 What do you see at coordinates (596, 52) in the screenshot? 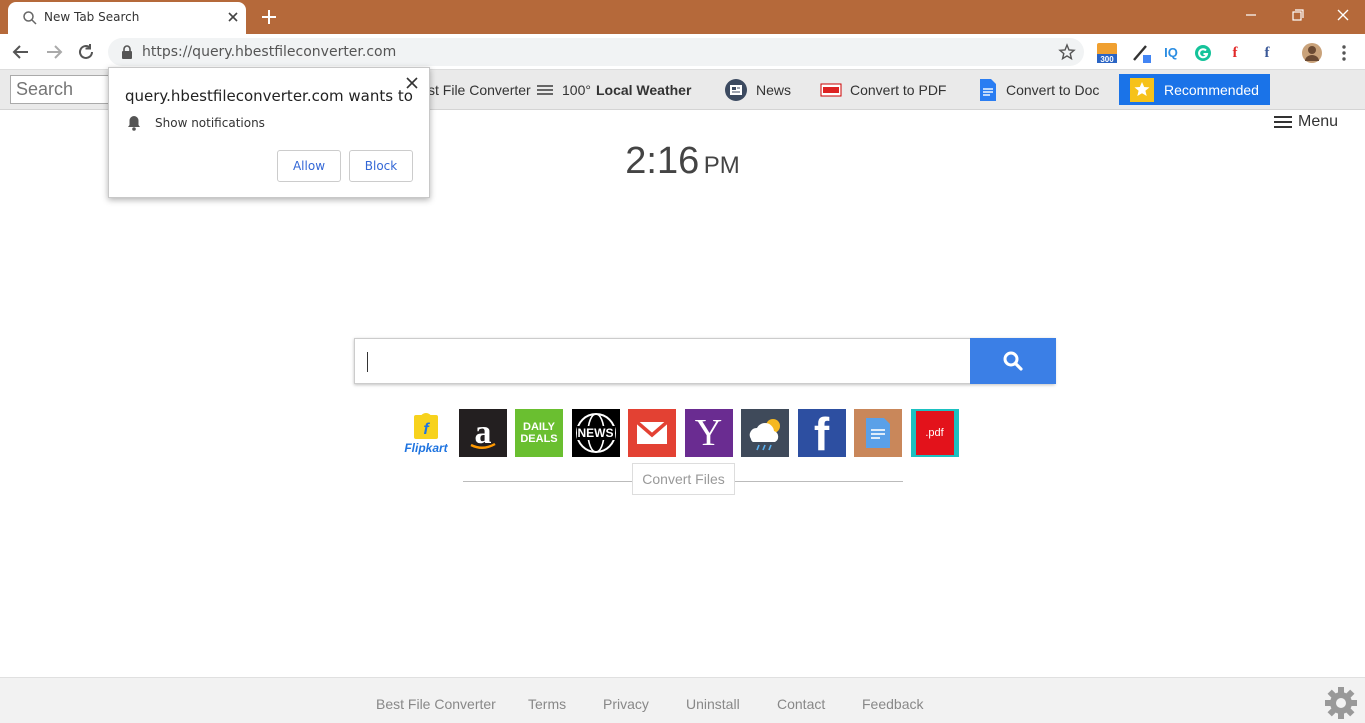
I see `address-bar: https://query.hbestfileconverter.com` at bounding box center [596, 52].